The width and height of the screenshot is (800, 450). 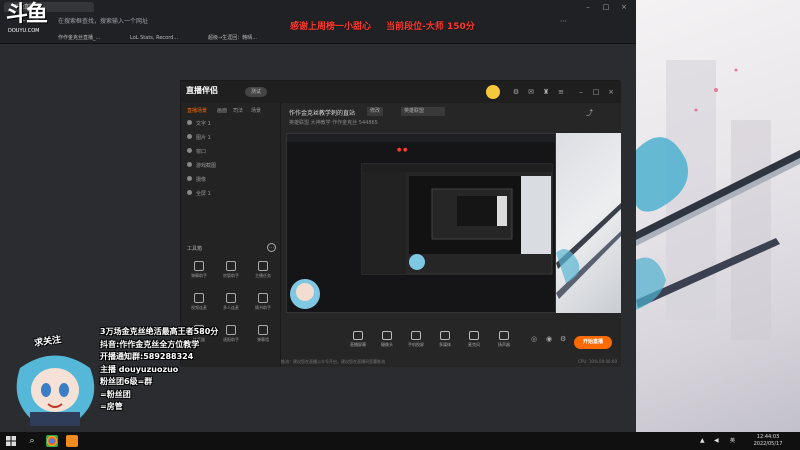 I want to click on layer-item: 全屏 1, so click(x=199, y=194).